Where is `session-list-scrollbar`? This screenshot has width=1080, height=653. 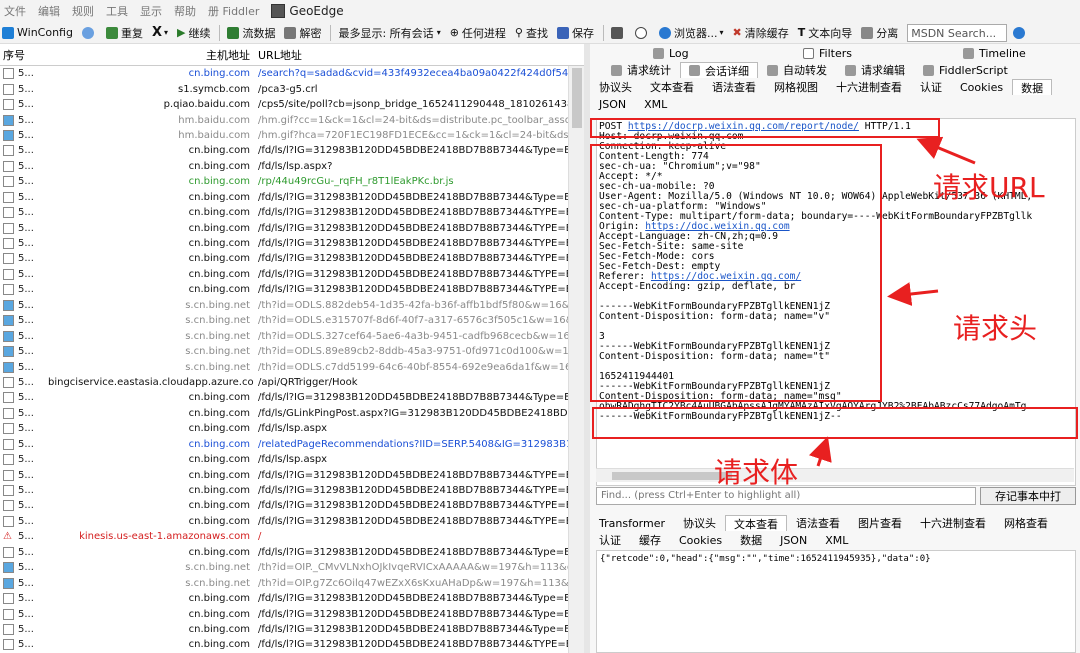 session-list-scrollbar is located at coordinates (576, 359).